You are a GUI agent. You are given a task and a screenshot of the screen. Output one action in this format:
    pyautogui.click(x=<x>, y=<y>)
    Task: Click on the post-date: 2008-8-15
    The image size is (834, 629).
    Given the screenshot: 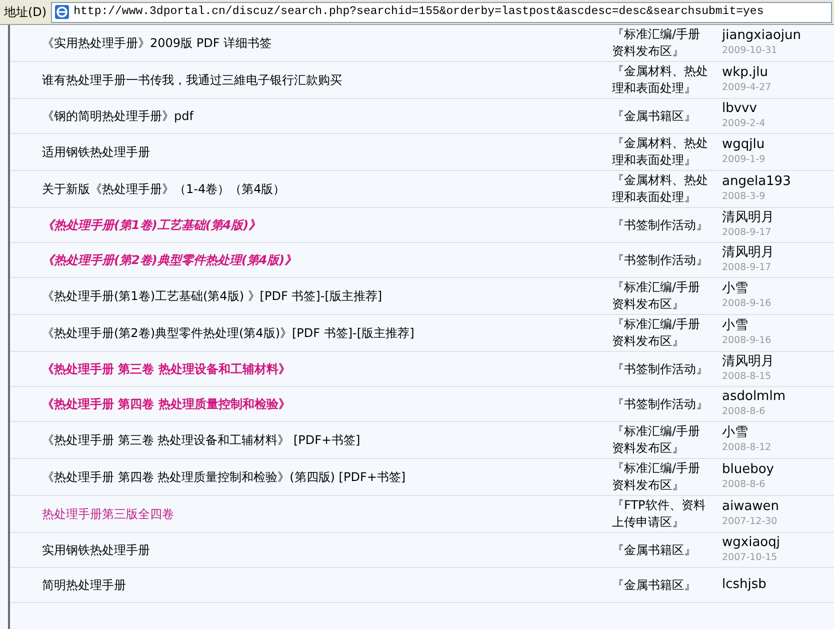 What is the action you would take?
    pyautogui.click(x=747, y=377)
    